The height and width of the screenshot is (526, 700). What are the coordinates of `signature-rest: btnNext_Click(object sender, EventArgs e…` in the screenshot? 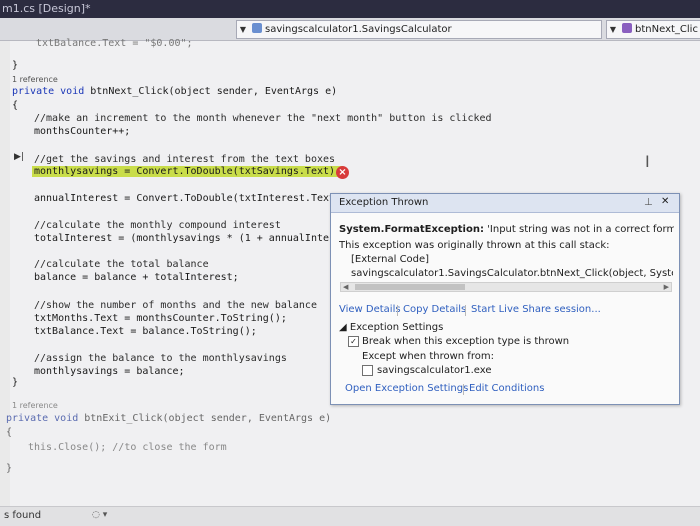 It's located at (211, 91).